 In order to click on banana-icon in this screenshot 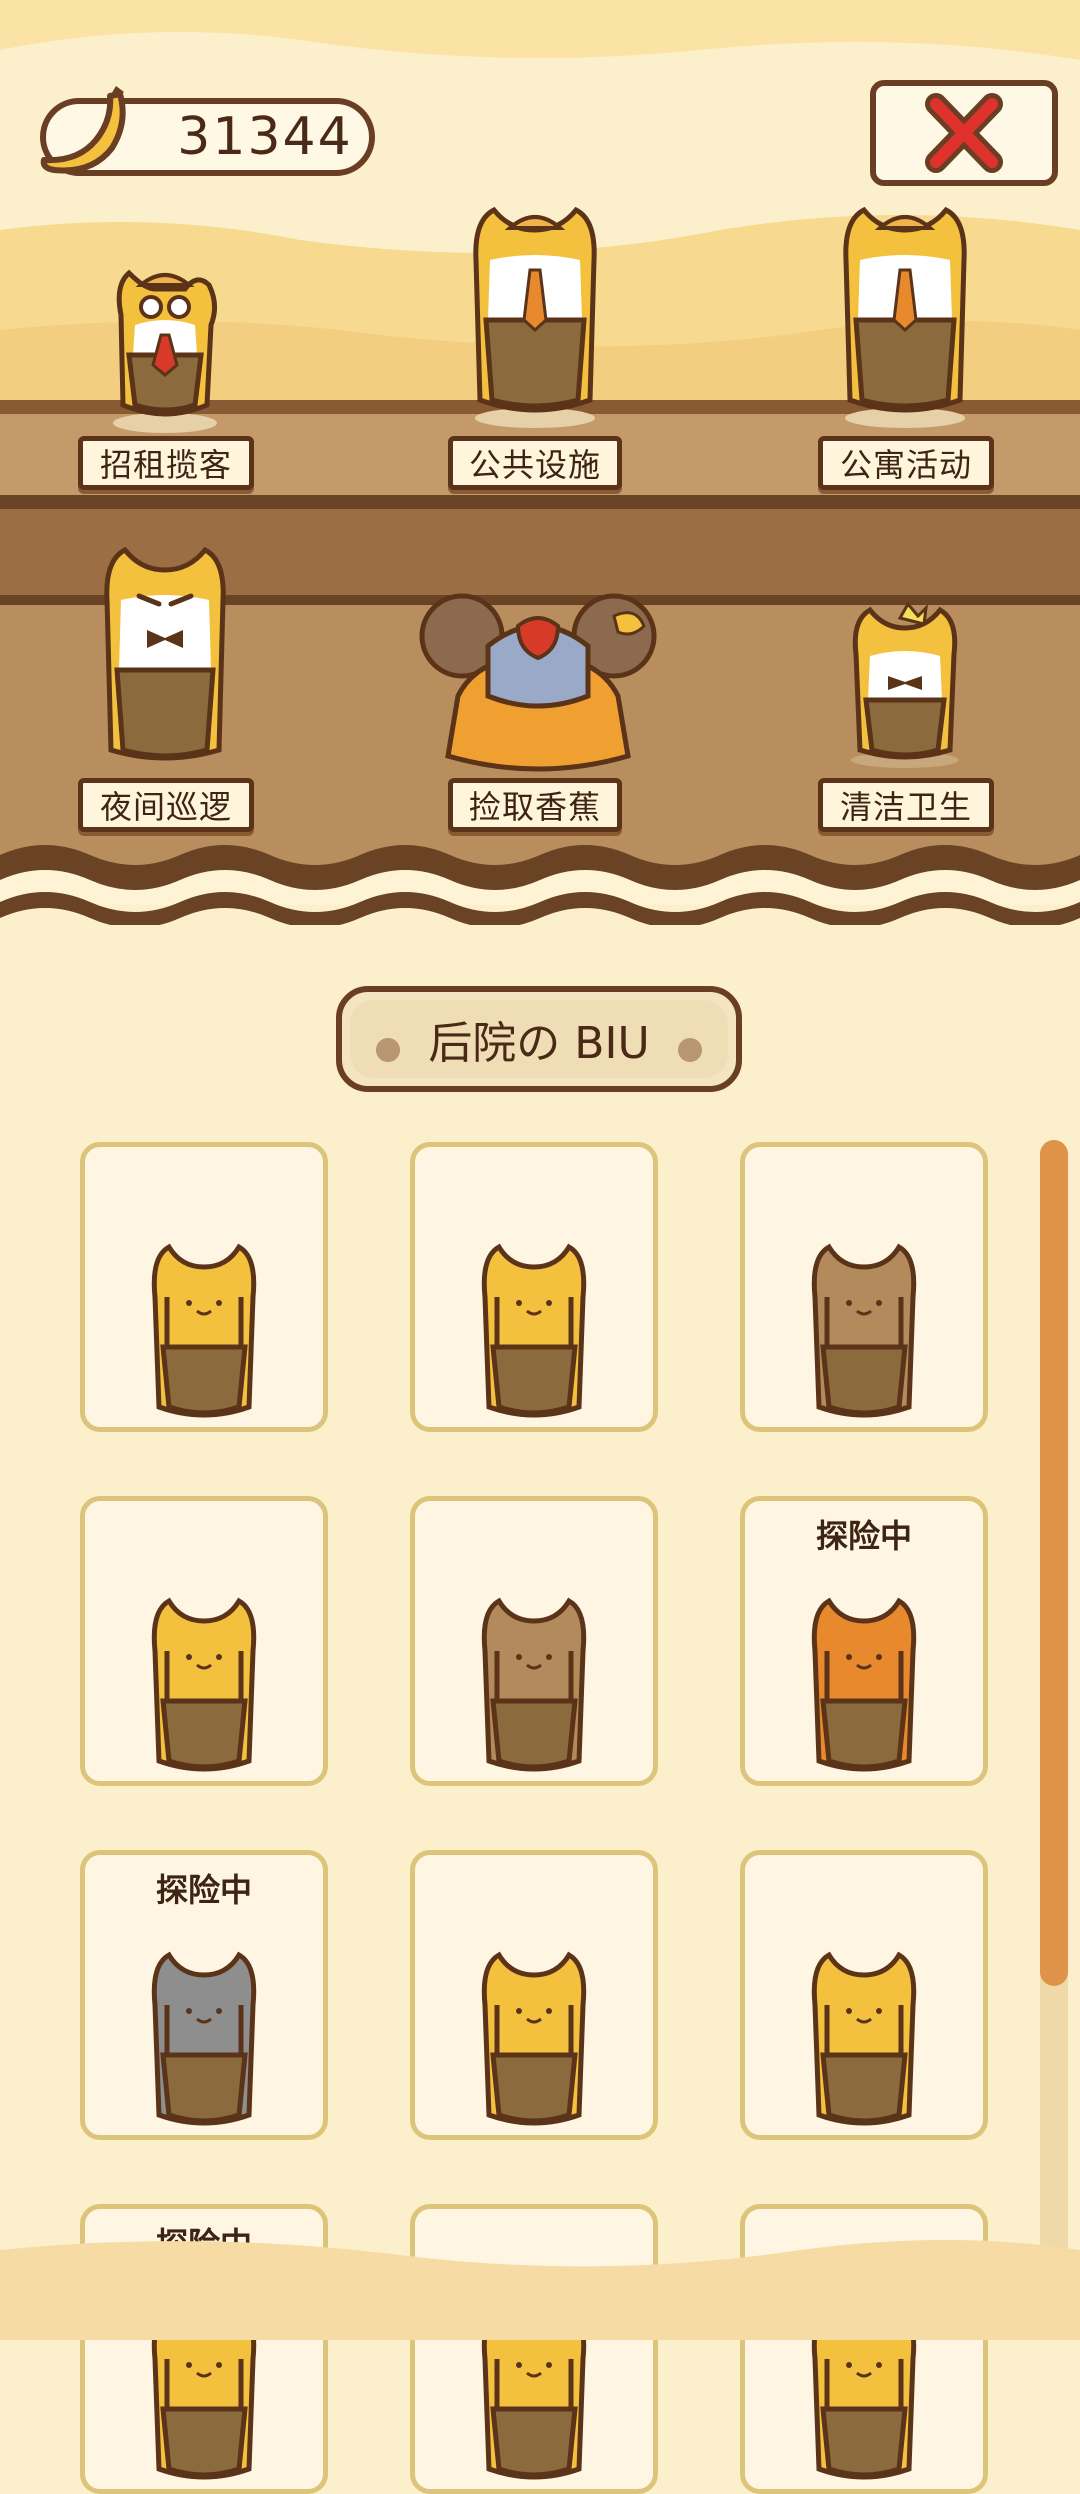, I will do `click(83, 130)`.